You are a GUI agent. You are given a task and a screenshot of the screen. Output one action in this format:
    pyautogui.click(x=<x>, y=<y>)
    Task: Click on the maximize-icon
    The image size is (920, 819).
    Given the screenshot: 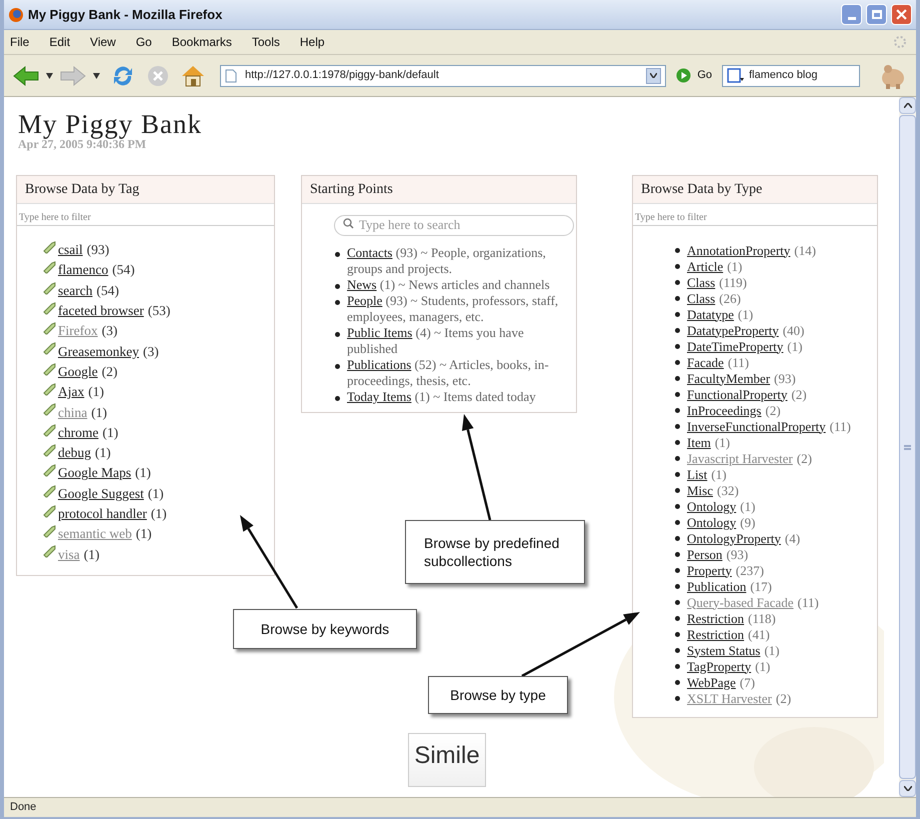 What is the action you would take?
    pyautogui.click(x=877, y=14)
    